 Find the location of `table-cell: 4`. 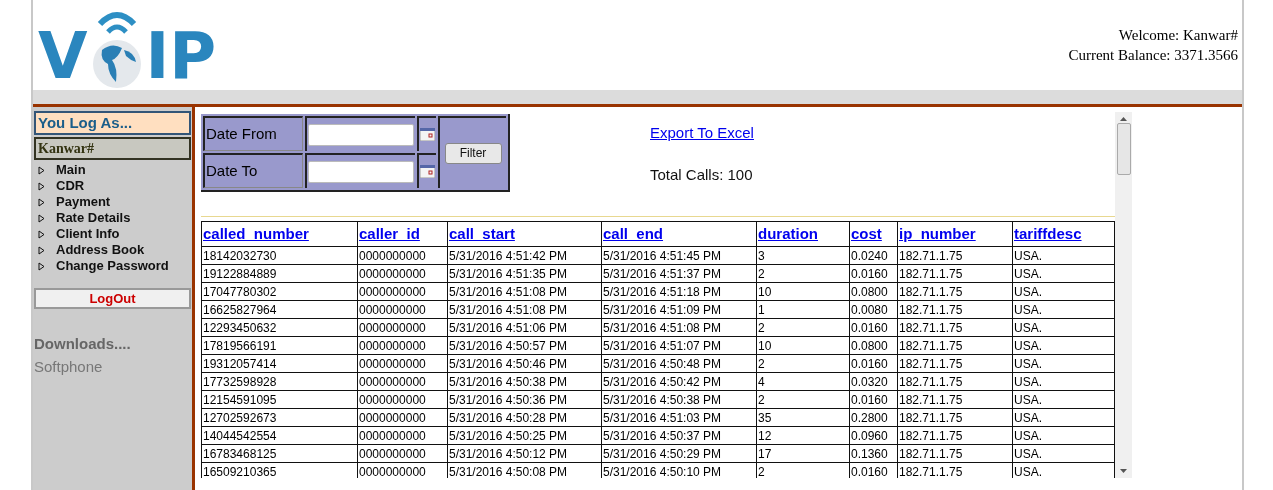

table-cell: 4 is located at coordinates (803, 381).